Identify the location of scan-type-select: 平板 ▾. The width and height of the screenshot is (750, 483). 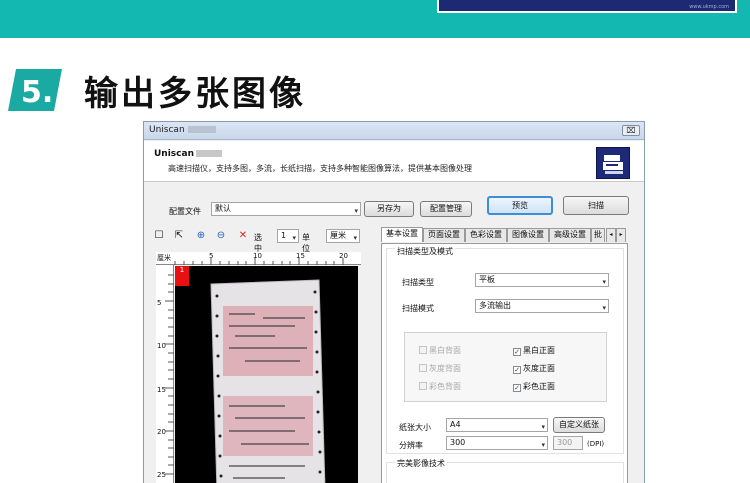
(542, 280).